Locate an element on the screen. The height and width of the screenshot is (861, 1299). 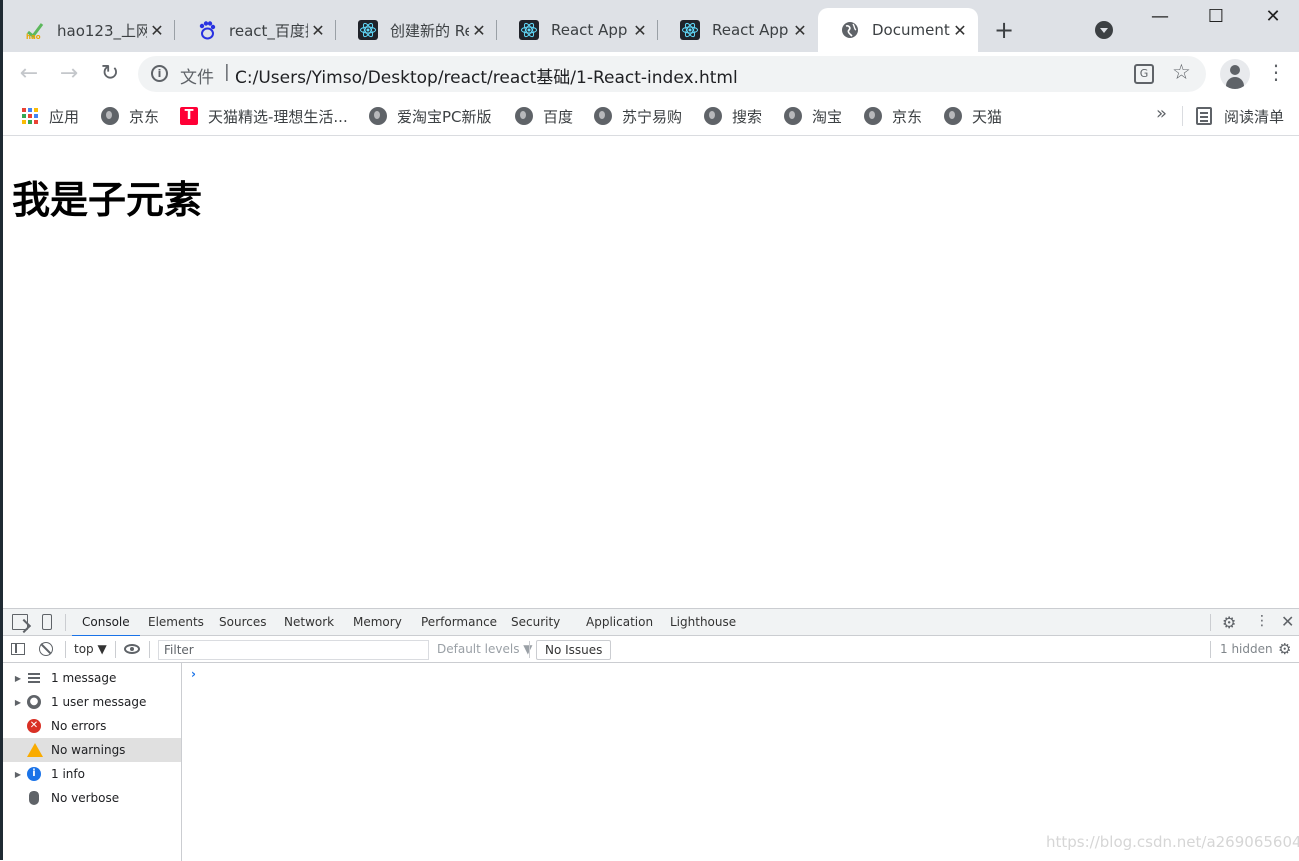
console-filter-input is located at coordinates (293, 650).